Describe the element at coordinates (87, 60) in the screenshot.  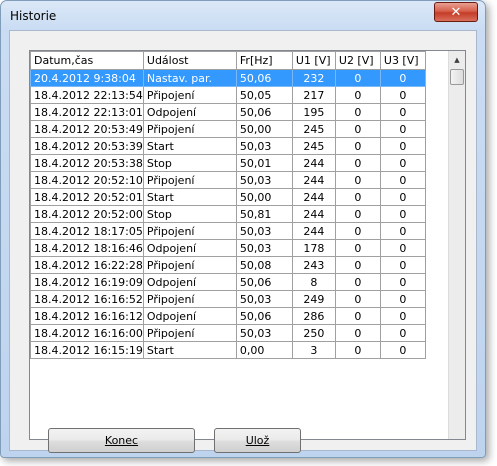
I see `column-header: Datum,čas` at that location.